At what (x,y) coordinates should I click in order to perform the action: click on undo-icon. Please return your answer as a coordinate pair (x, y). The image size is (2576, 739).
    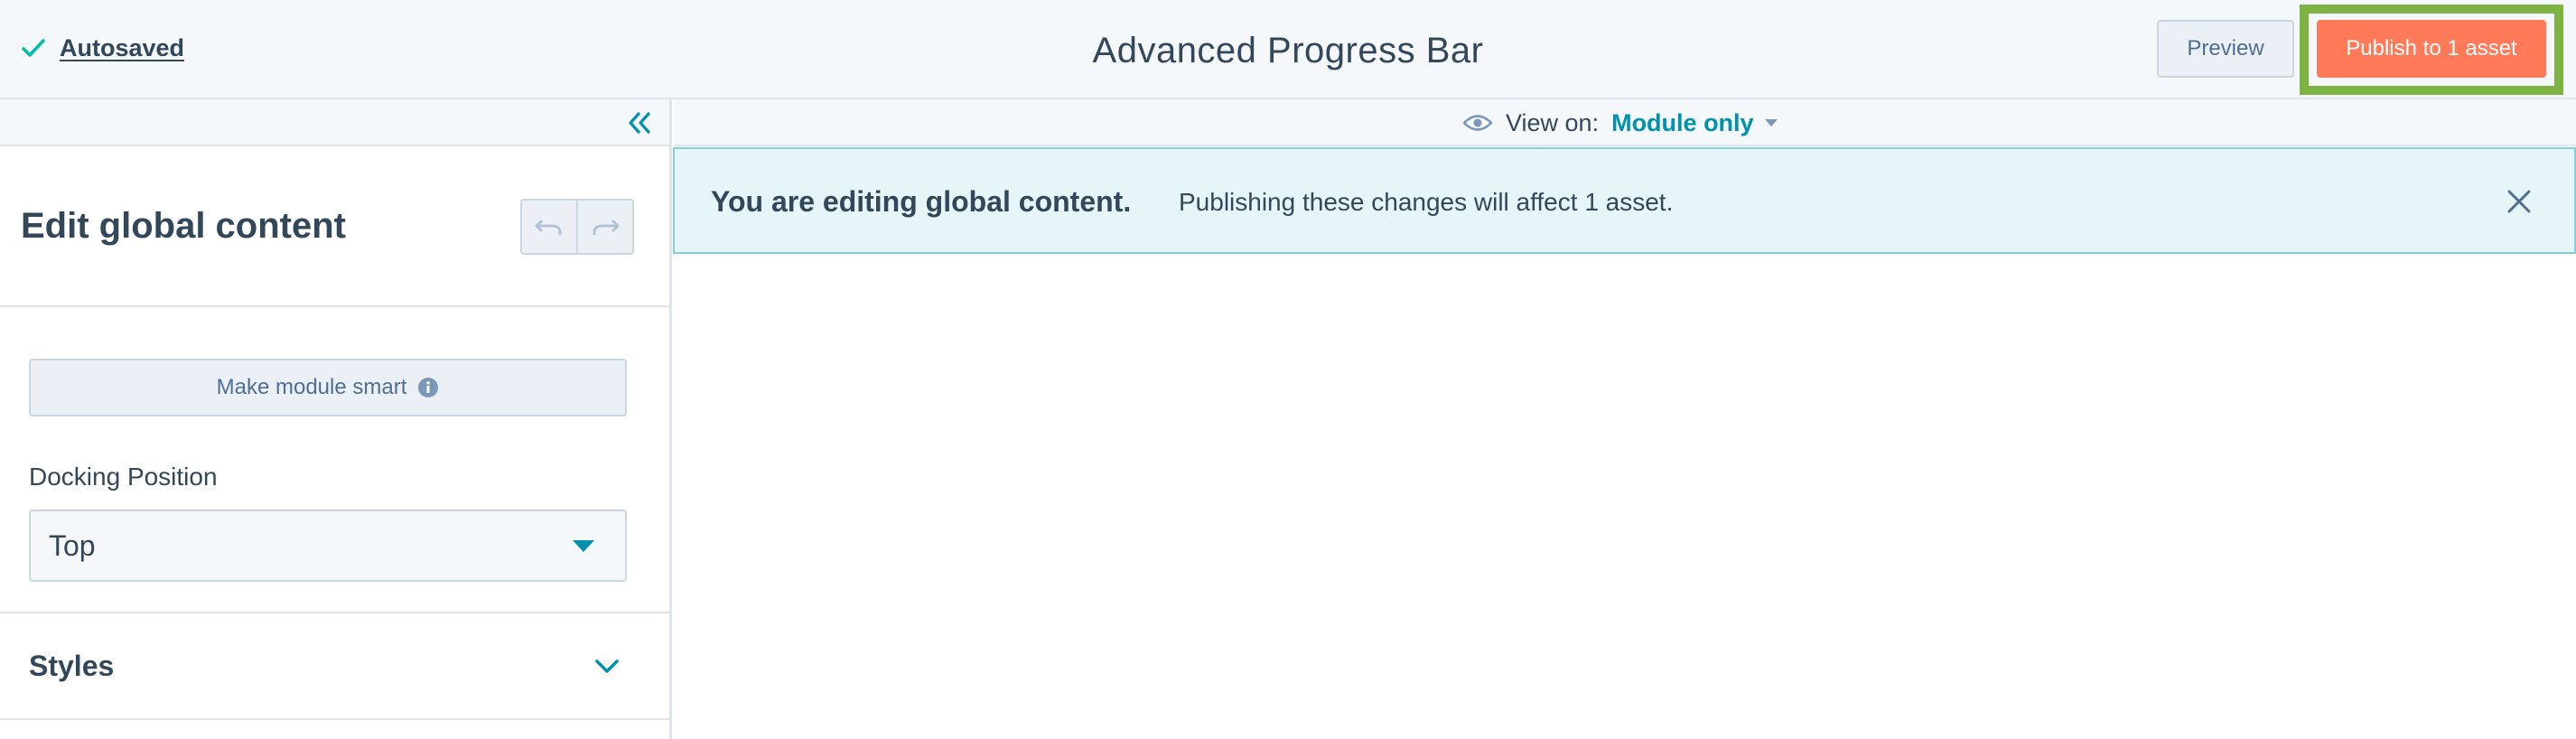
    Looking at the image, I should click on (549, 228).